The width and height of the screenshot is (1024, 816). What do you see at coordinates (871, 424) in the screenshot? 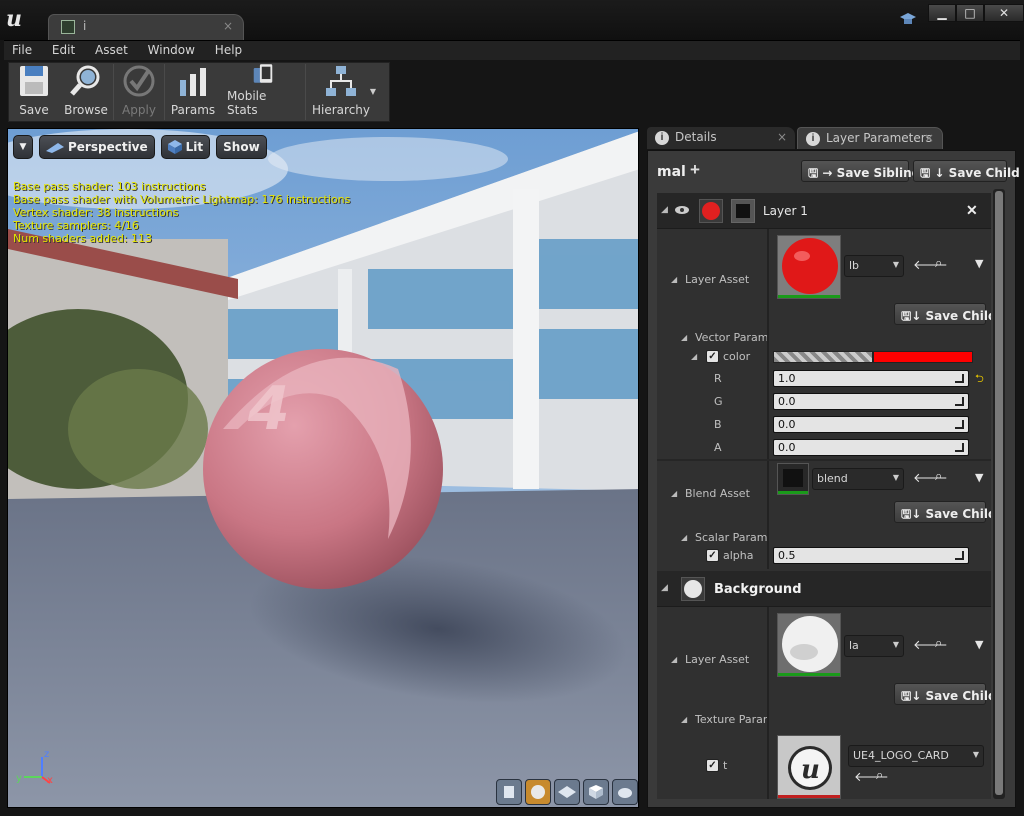
I see `channel-b-field: 0.0` at bounding box center [871, 424].